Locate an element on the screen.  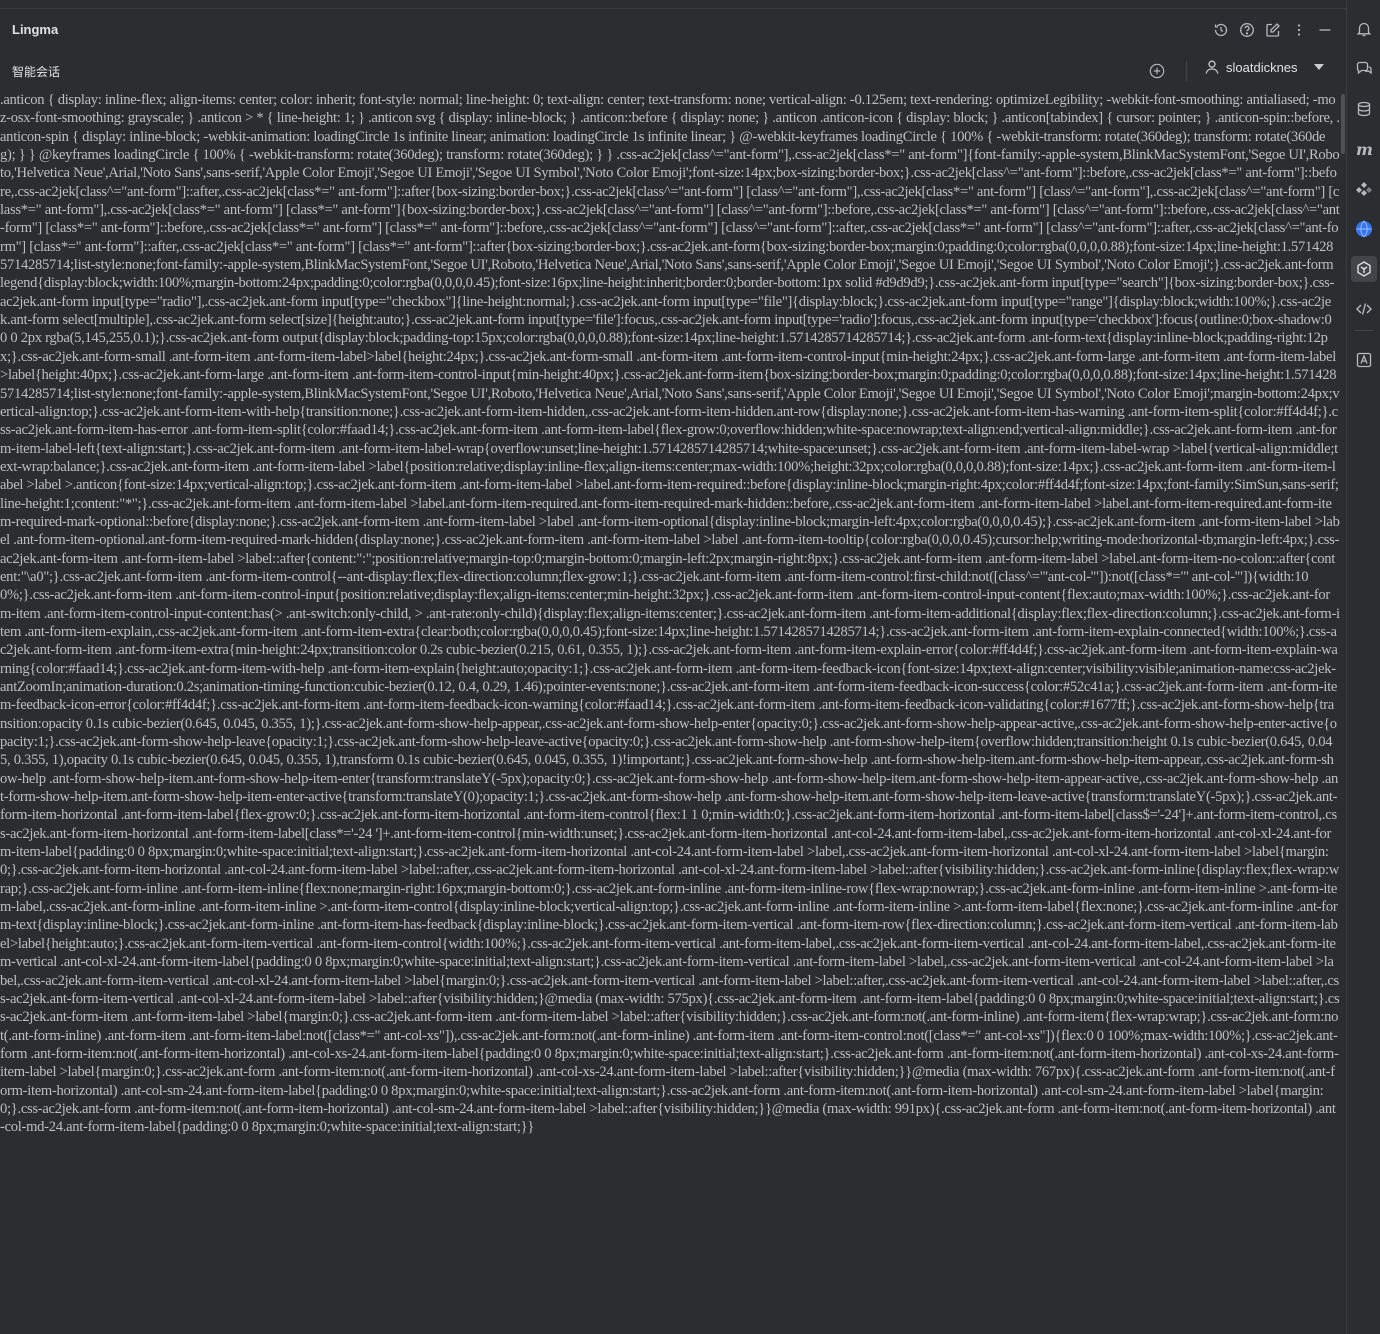
user-menu: sloatdicknes is located at coordinates (1264, 67).